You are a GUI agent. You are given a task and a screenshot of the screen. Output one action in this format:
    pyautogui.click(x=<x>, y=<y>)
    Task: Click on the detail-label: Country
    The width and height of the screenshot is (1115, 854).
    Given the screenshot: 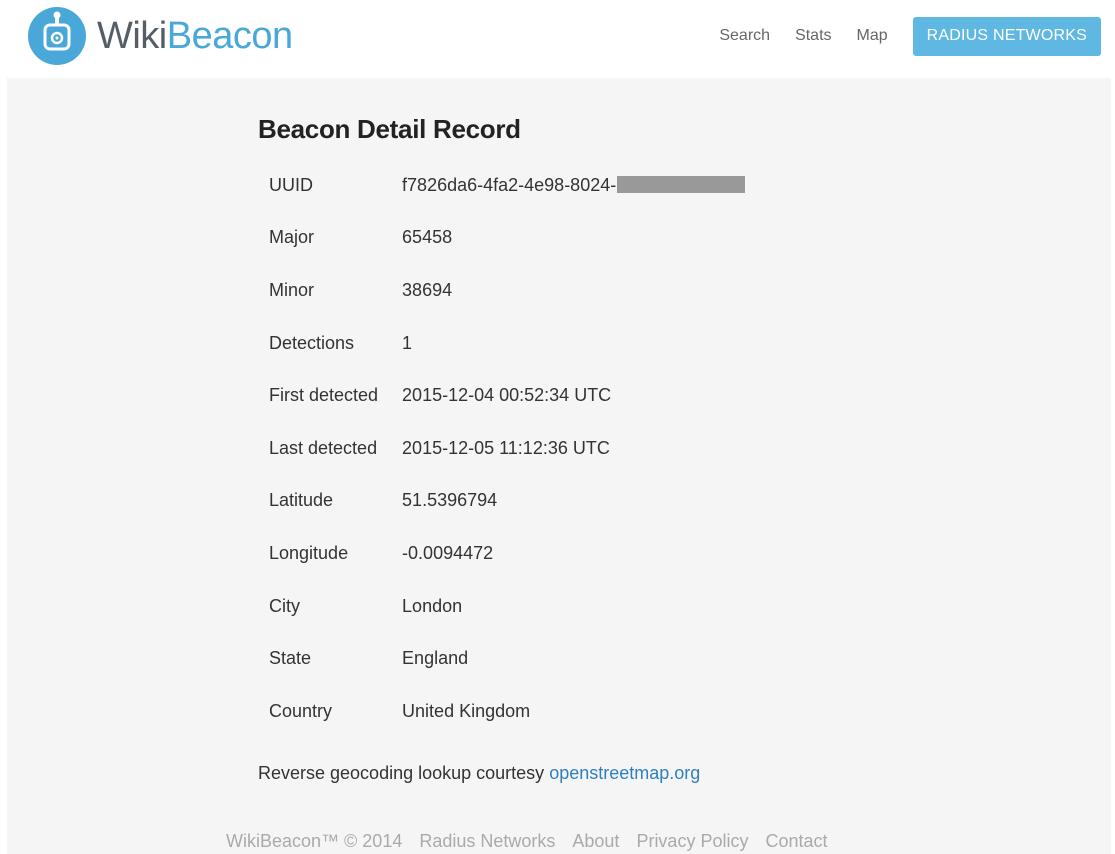 What is the action you would take?
    pyautogui.click(x=301, y=710)
    